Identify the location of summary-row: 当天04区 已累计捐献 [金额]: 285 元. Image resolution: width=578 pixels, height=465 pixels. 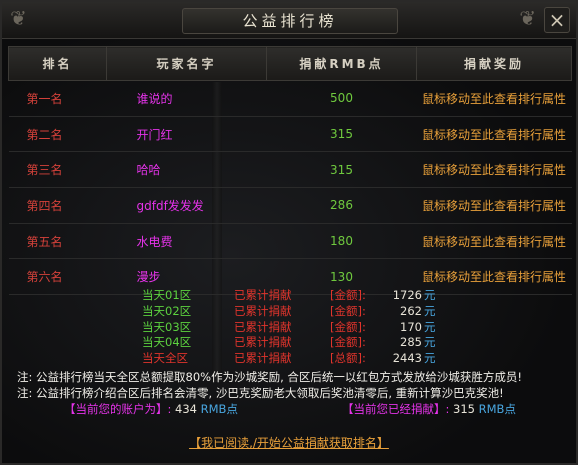
(289, 343).